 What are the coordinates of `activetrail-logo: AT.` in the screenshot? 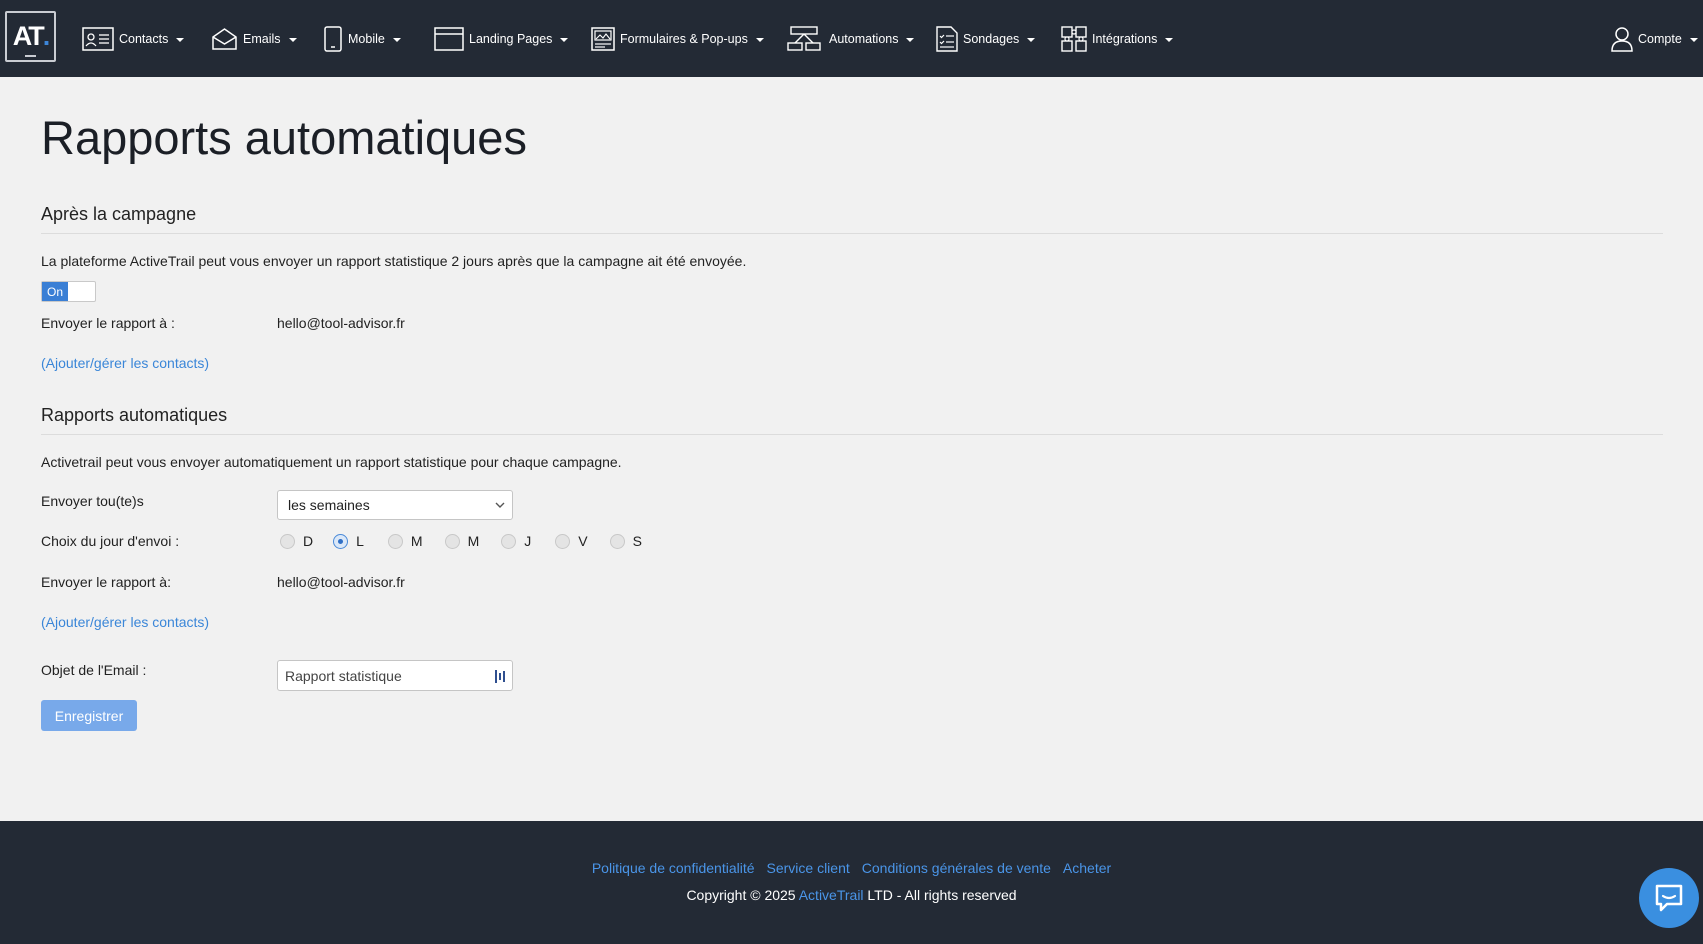 It's located at (30, 36).